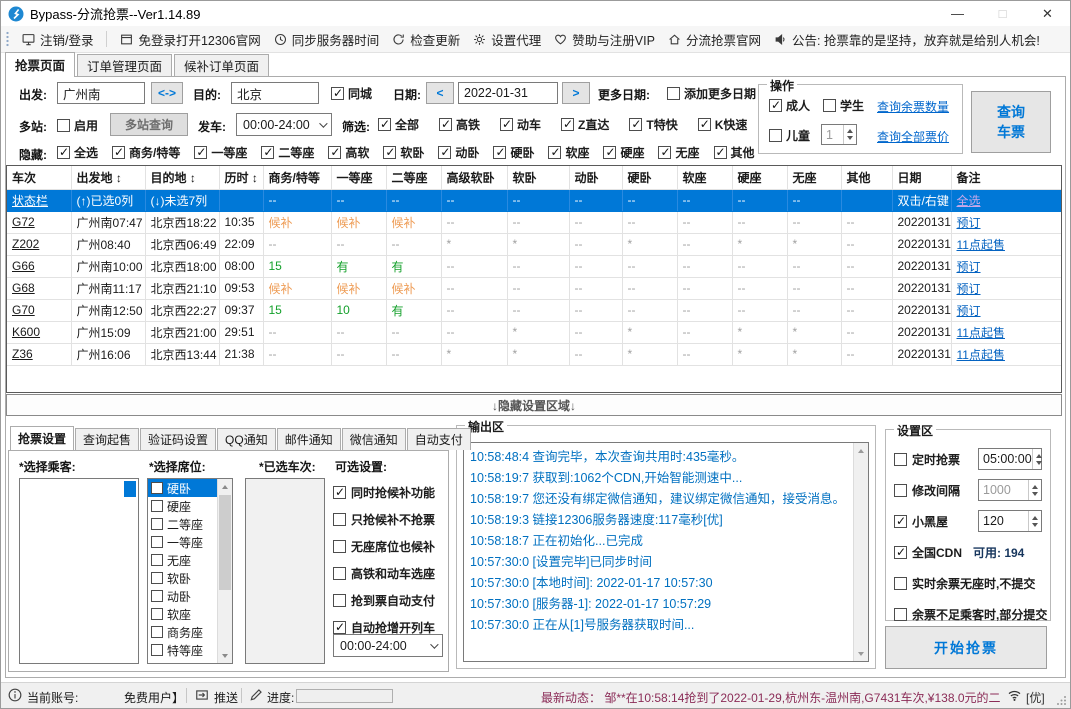  Describe the element at coordinates (538, 178) in the screenshot. I see `column-header: 软卧` at that location.